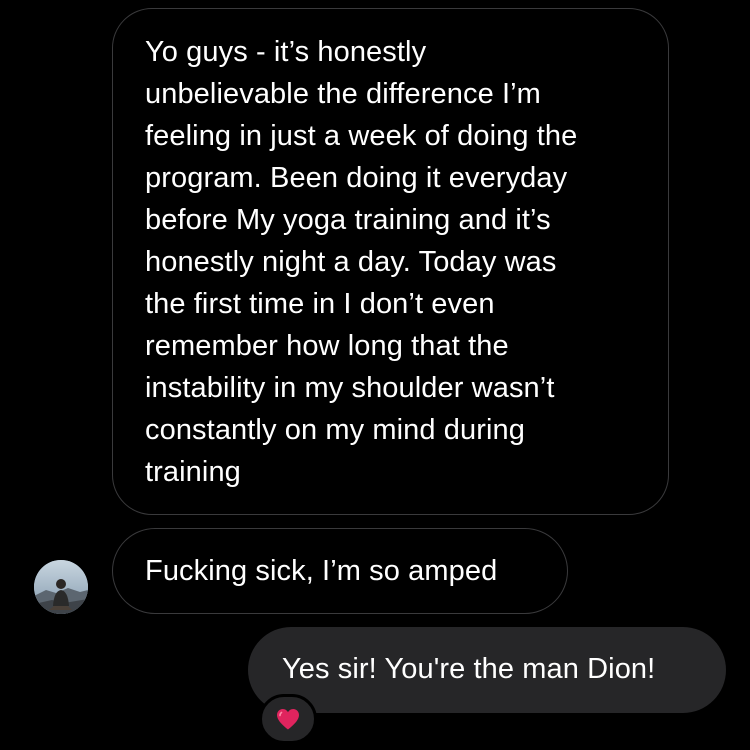  What do you see at coordinates (321, 571) in the screenshot?
I see `message-text: Fucking sick, I’m so amped` at bounding box center [321, 571].